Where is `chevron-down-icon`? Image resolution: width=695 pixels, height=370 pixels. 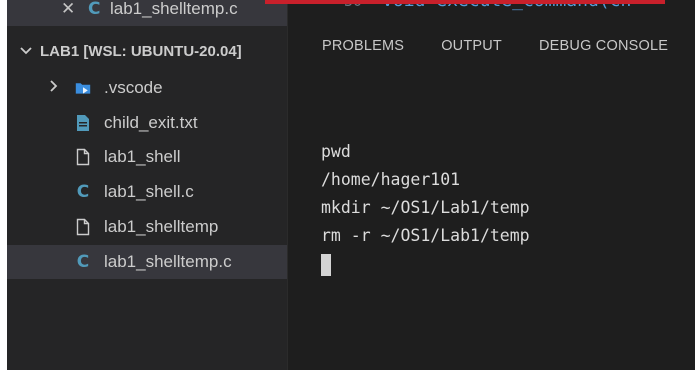 chevron-down-icon is located at coordinates (26, 51).